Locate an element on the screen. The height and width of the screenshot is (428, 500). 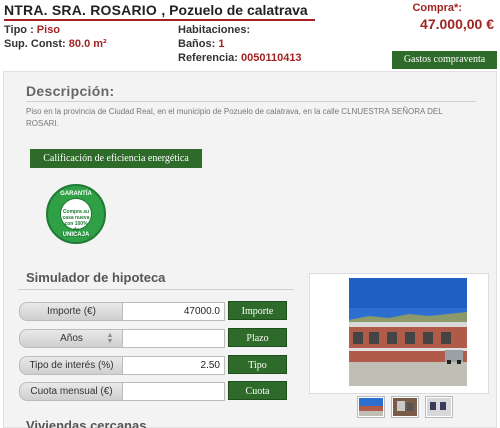
property-photo-frame is located at coordinates (399, 333).